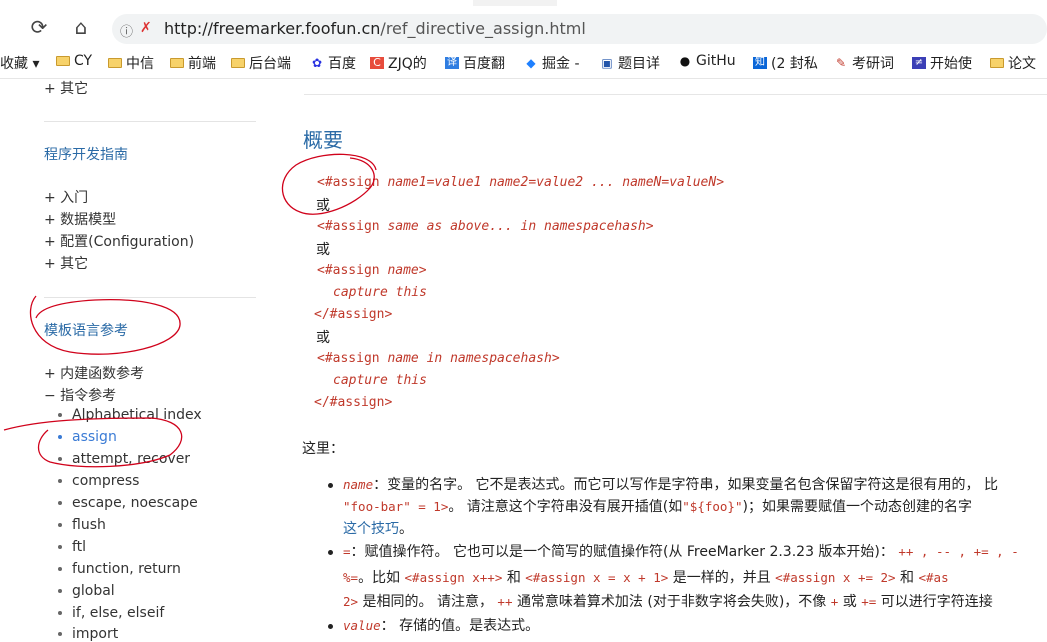 Image resolution: width=1047 pixels, height=642 pixels. Describe the element at coordinates (146, 28) in the screenshot. I see `not-secure-icon: ✗` at that location.